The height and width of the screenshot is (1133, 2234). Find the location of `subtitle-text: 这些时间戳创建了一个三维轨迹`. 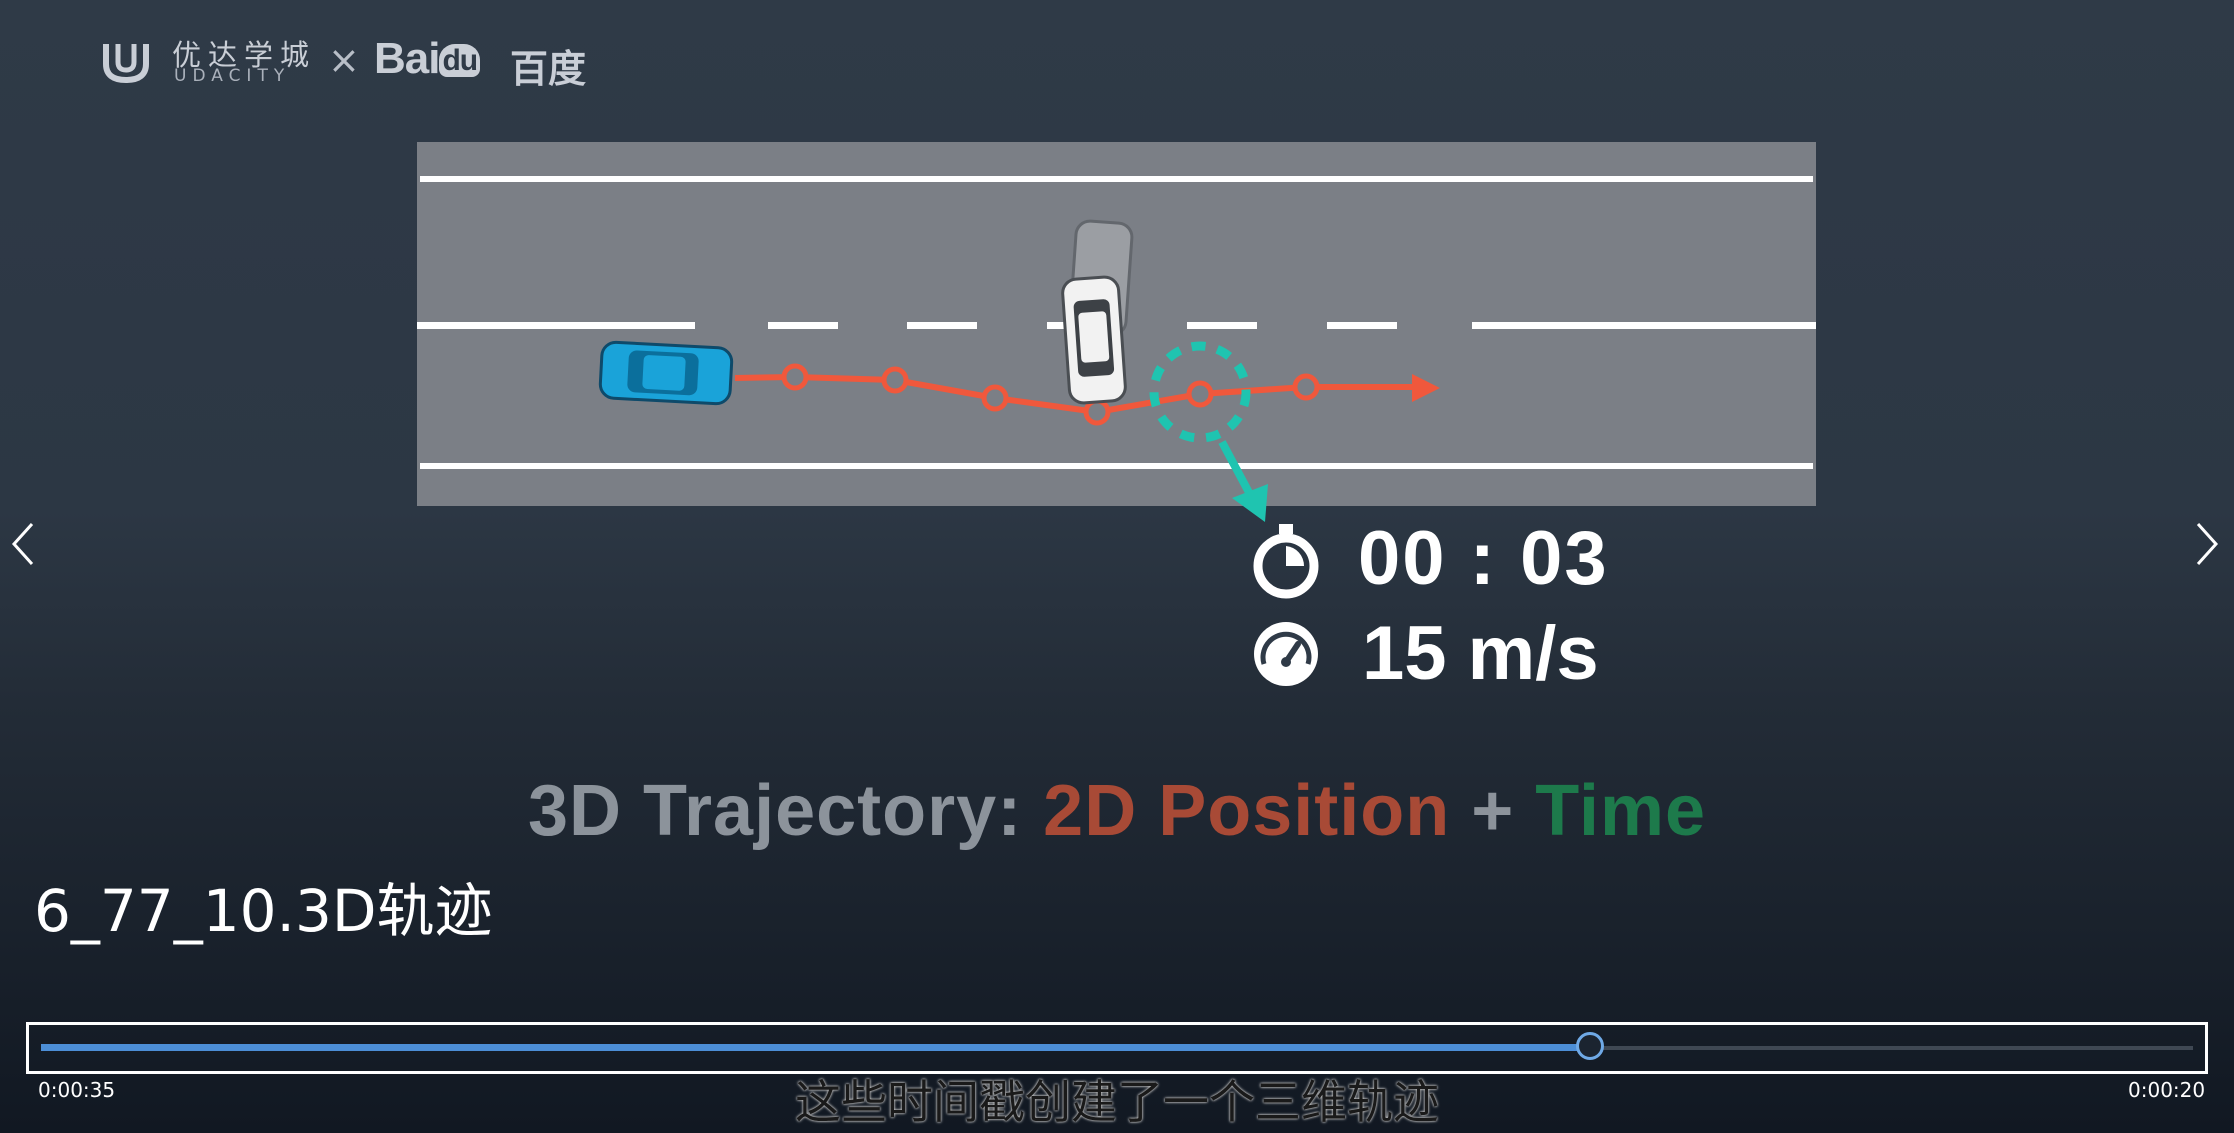

subtitle-text: 这些时间戳创建了一个三维轨迹 is located at coordinates (1117, 1102).